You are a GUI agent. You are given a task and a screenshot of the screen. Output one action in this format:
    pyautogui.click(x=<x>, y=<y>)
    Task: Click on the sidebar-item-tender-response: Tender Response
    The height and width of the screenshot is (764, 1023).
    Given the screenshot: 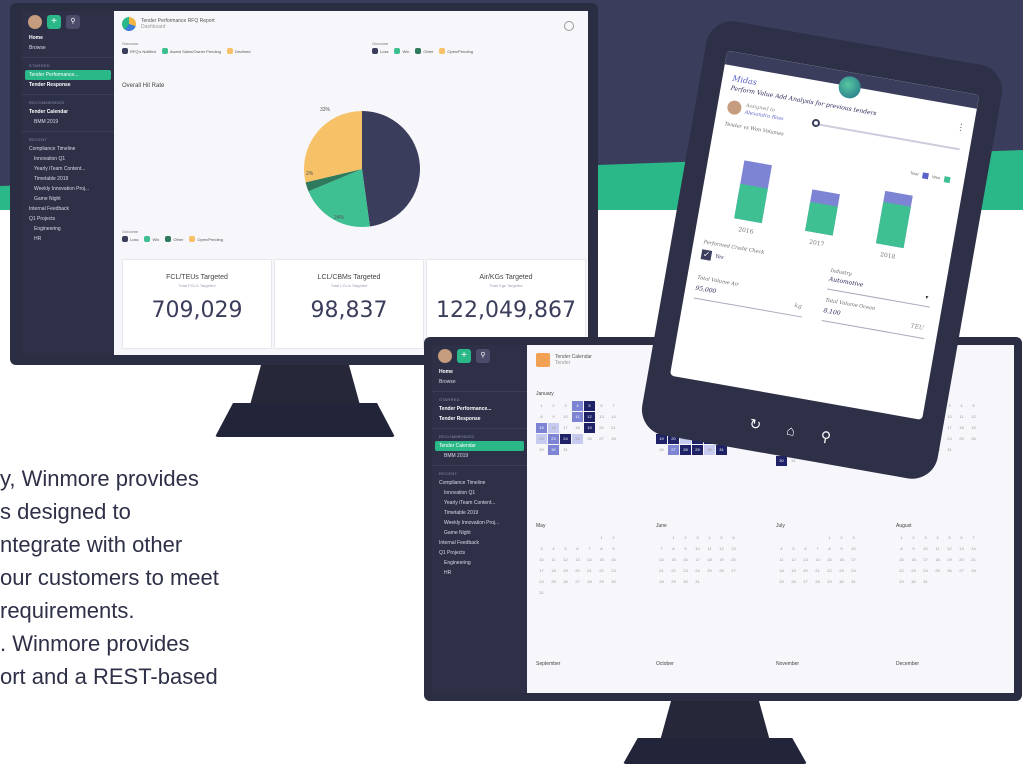 What is the action you would take?
    pyautogui.click(x=479, y=419)
    